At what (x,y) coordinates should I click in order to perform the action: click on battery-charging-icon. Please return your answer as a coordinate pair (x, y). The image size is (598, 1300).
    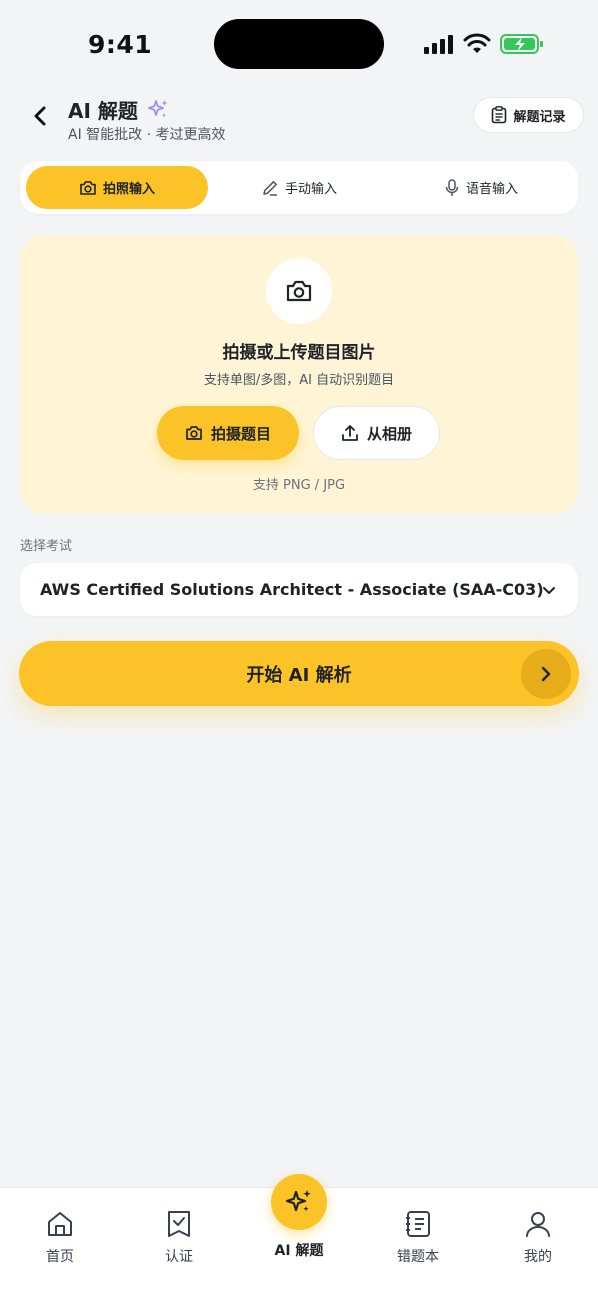
    Looking at the image, I should click on (521, 44).